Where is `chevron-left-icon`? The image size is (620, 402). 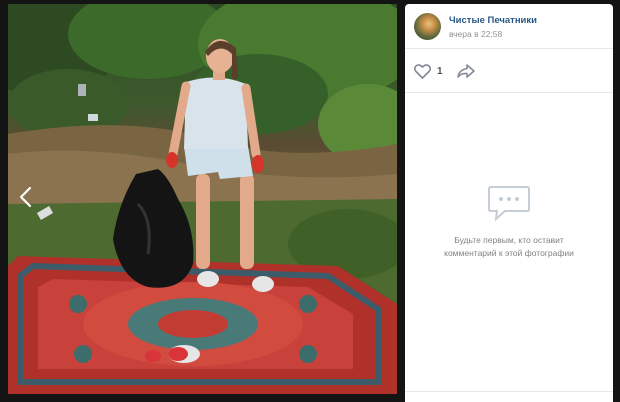 chevron-left-icon is located at coordinates (25, 197).